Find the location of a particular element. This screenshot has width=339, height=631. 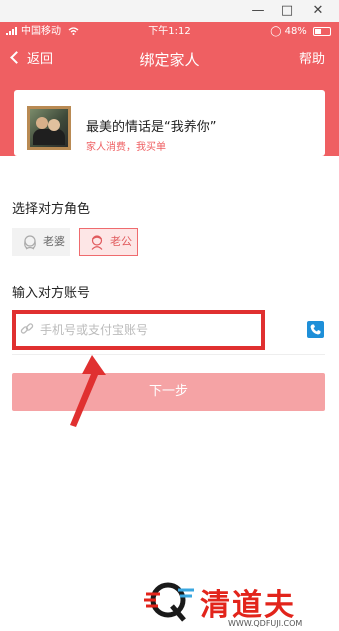

status-bar: 中国移动 下午1:12 ◯ 48% is located at coordinates (169, 32).